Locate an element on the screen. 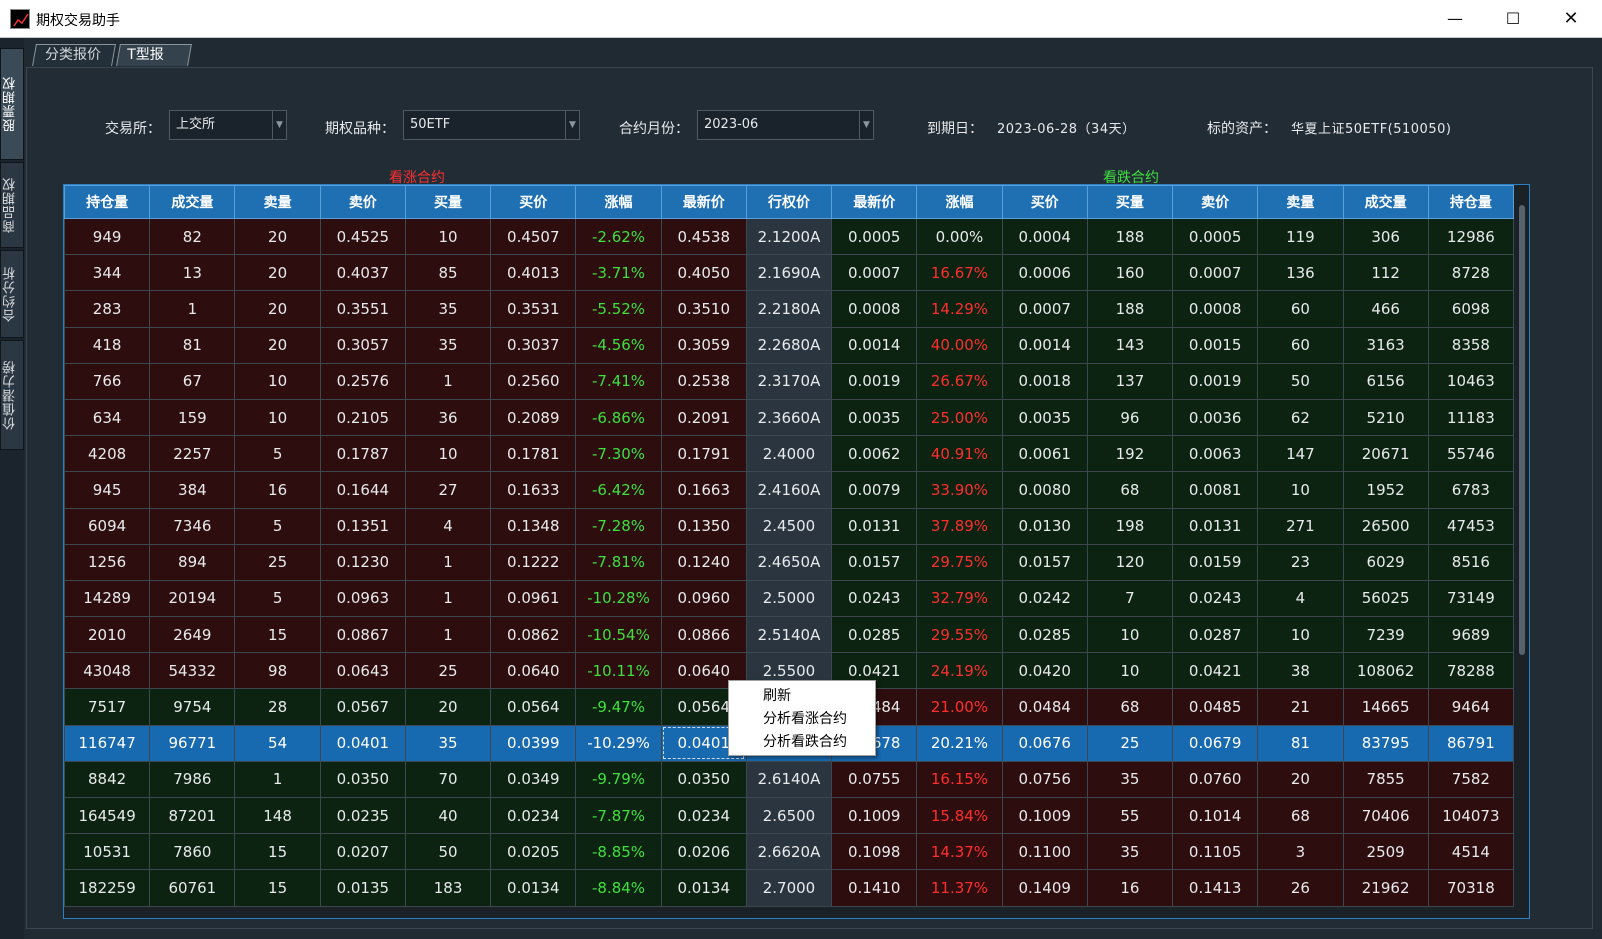 Image resolution: width=1602 pixels, height=939 pixels. table-cell: 188 is located at coordinates (1130, 236).